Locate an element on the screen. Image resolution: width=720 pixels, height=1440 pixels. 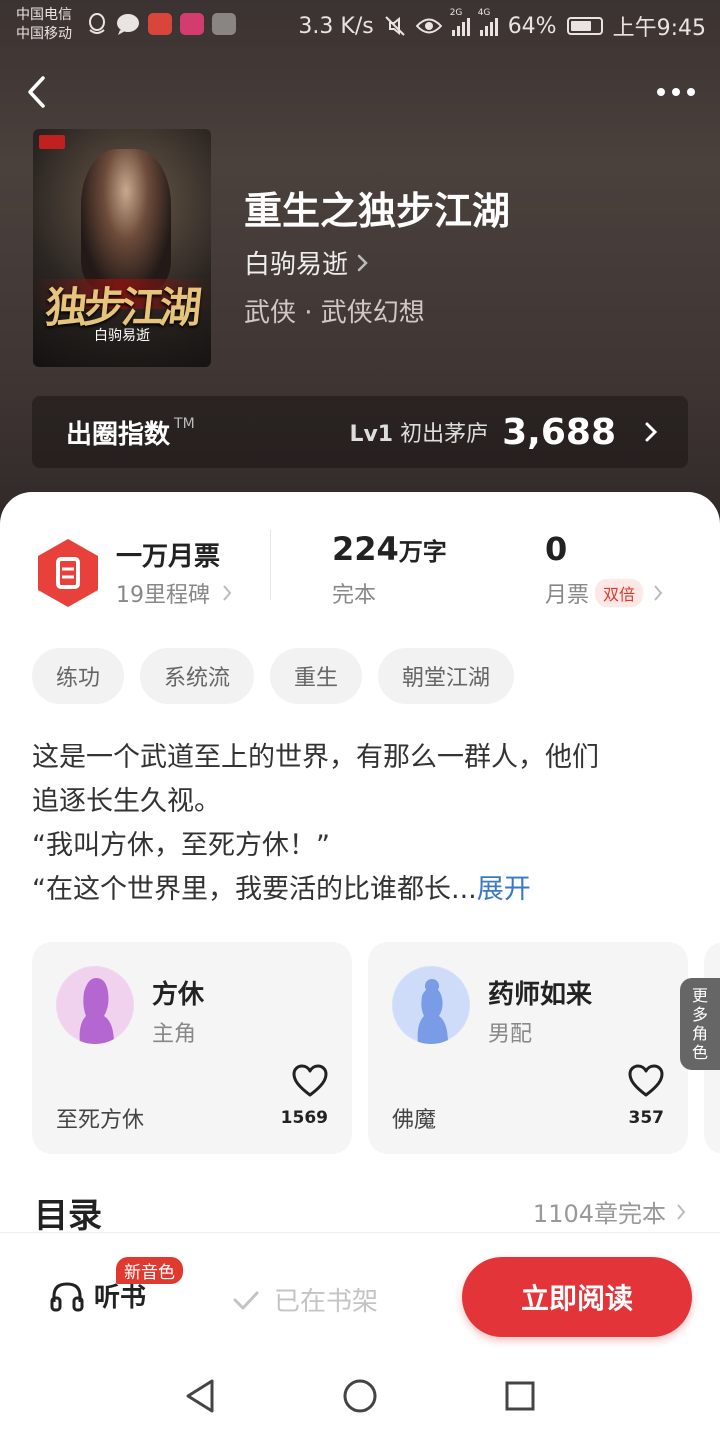
carrier-2: 中国移动 is located at coordinates (44, 34).